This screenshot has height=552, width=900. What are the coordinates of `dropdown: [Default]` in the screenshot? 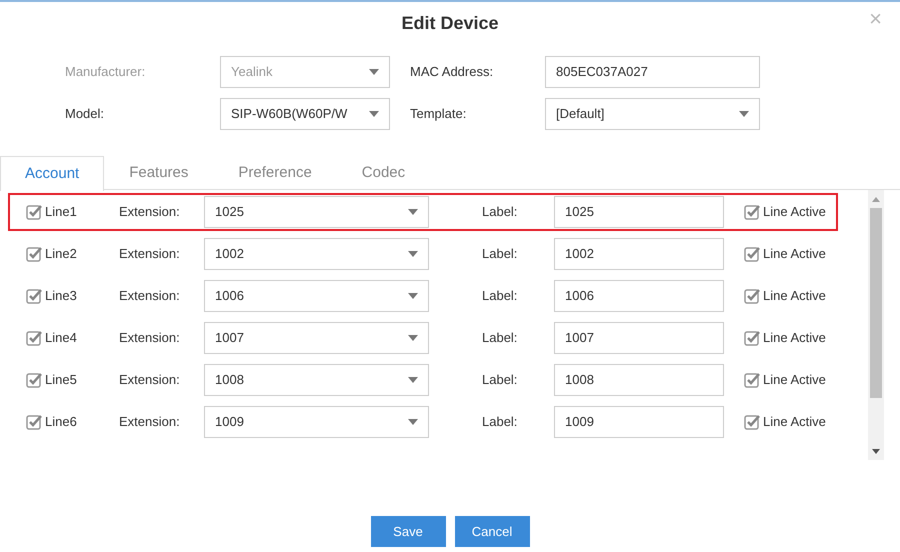 It's located at (652, 114).